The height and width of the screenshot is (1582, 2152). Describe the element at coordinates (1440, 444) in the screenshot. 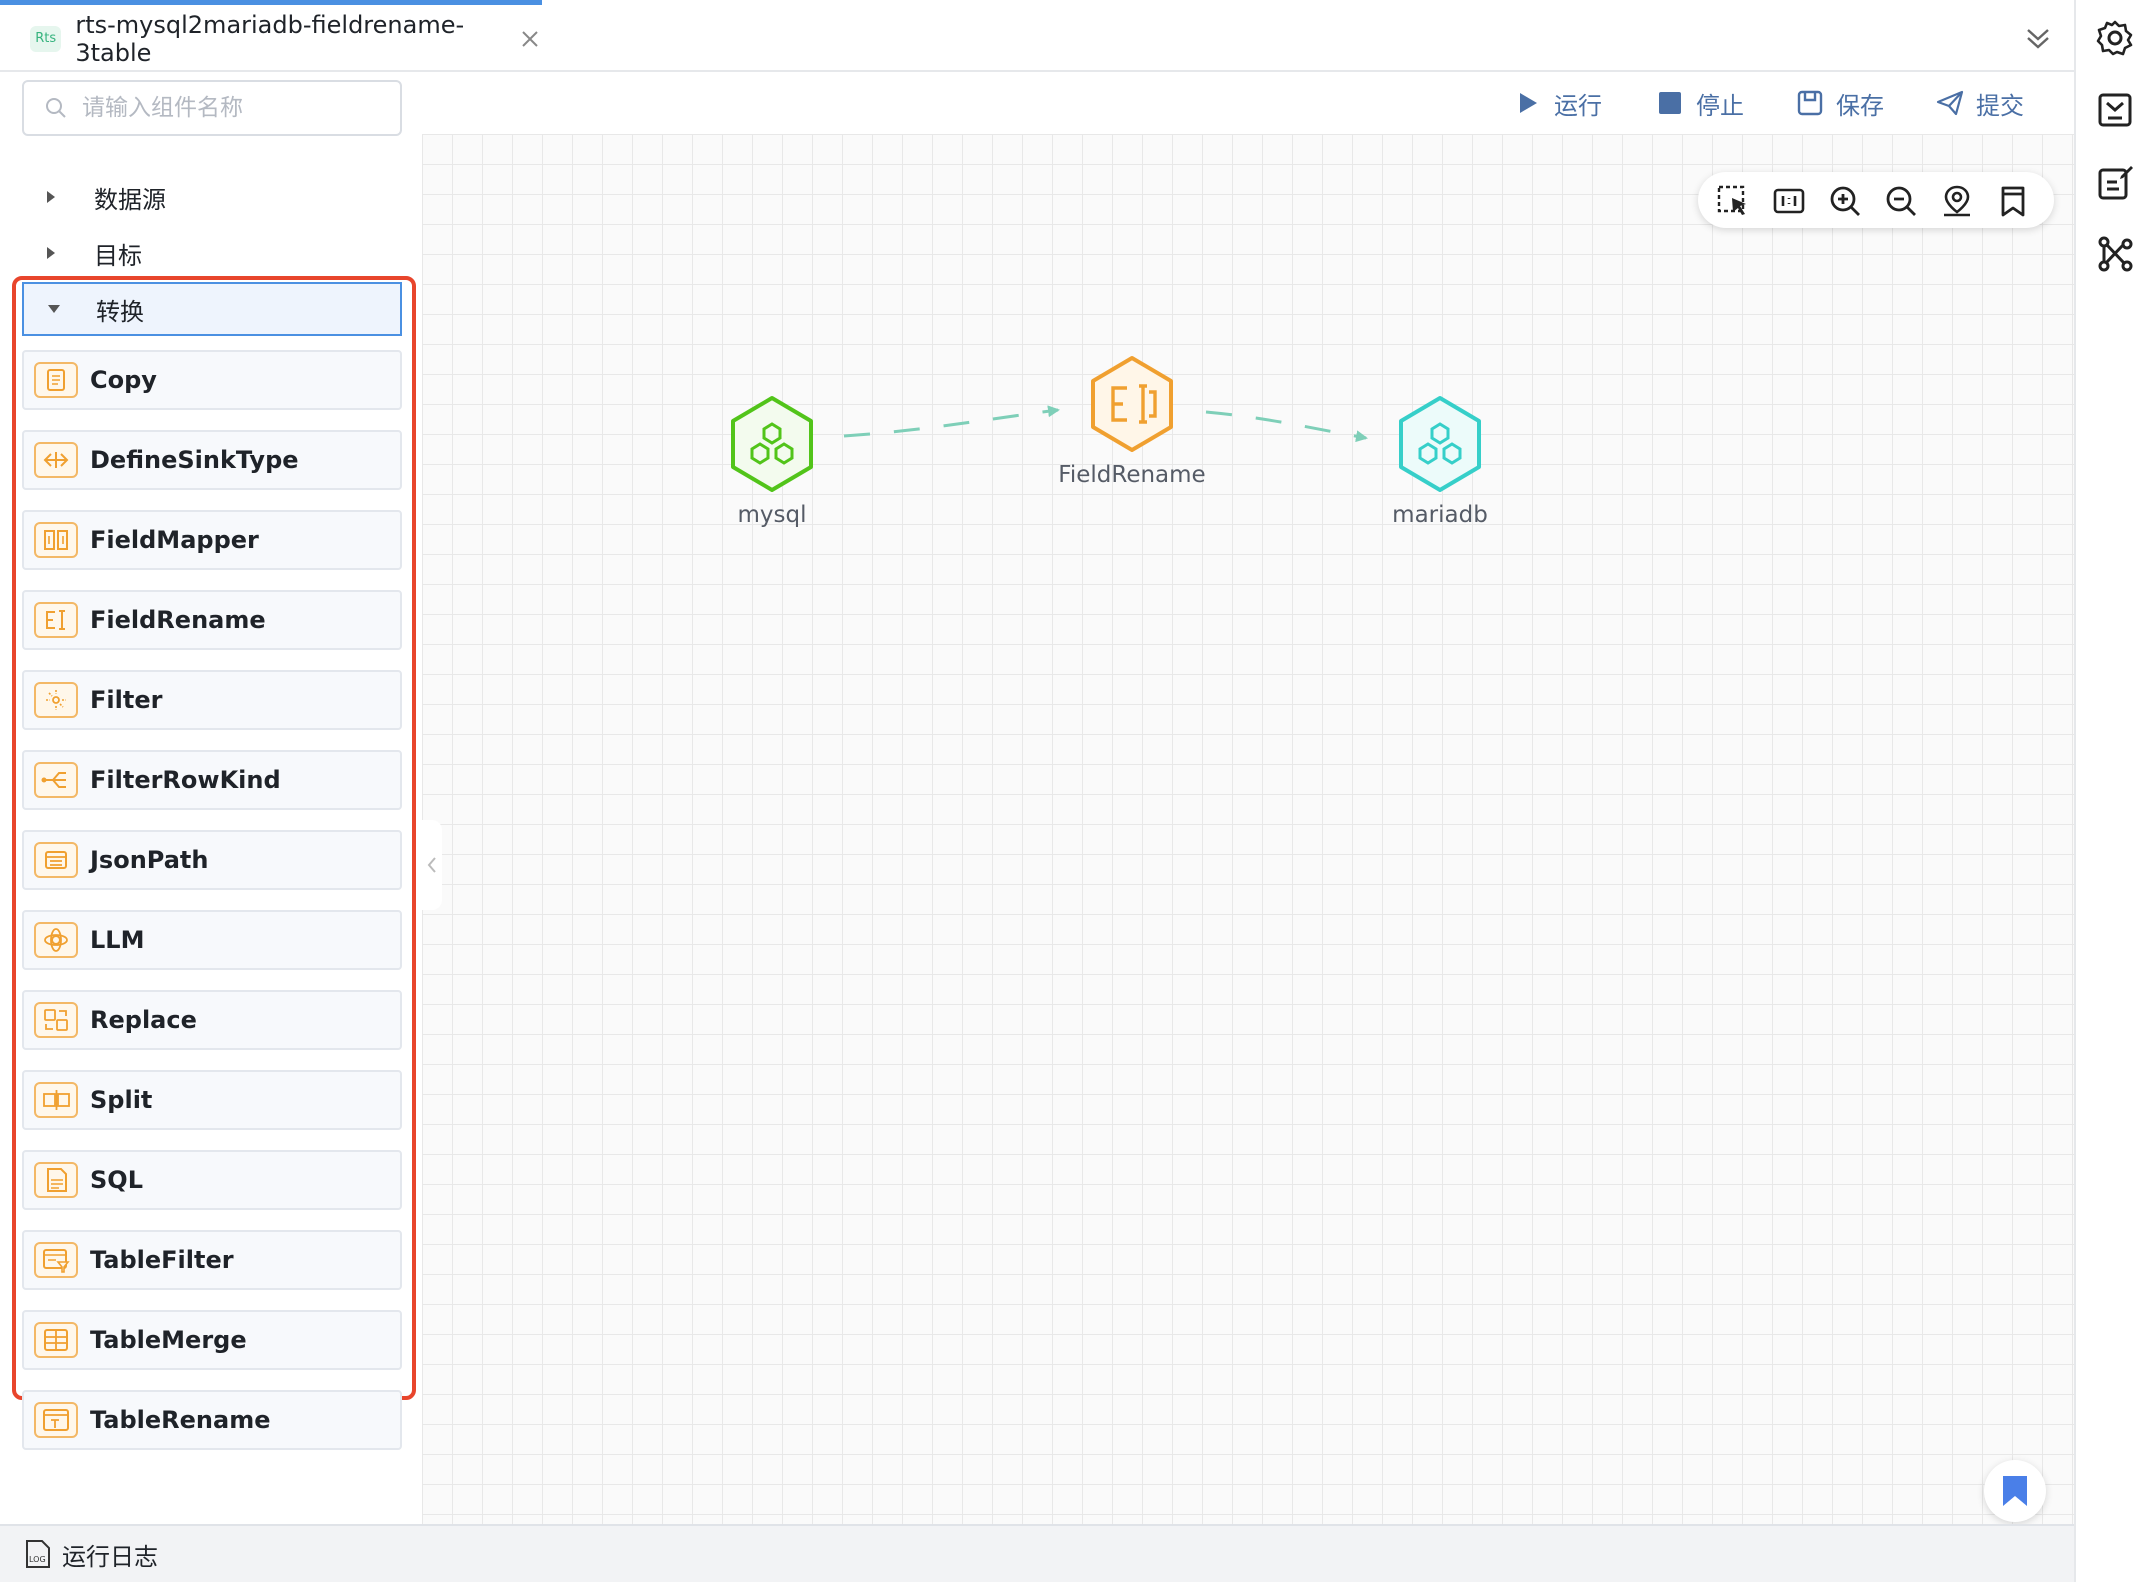

I see `mariadb-node-icon` at that location.